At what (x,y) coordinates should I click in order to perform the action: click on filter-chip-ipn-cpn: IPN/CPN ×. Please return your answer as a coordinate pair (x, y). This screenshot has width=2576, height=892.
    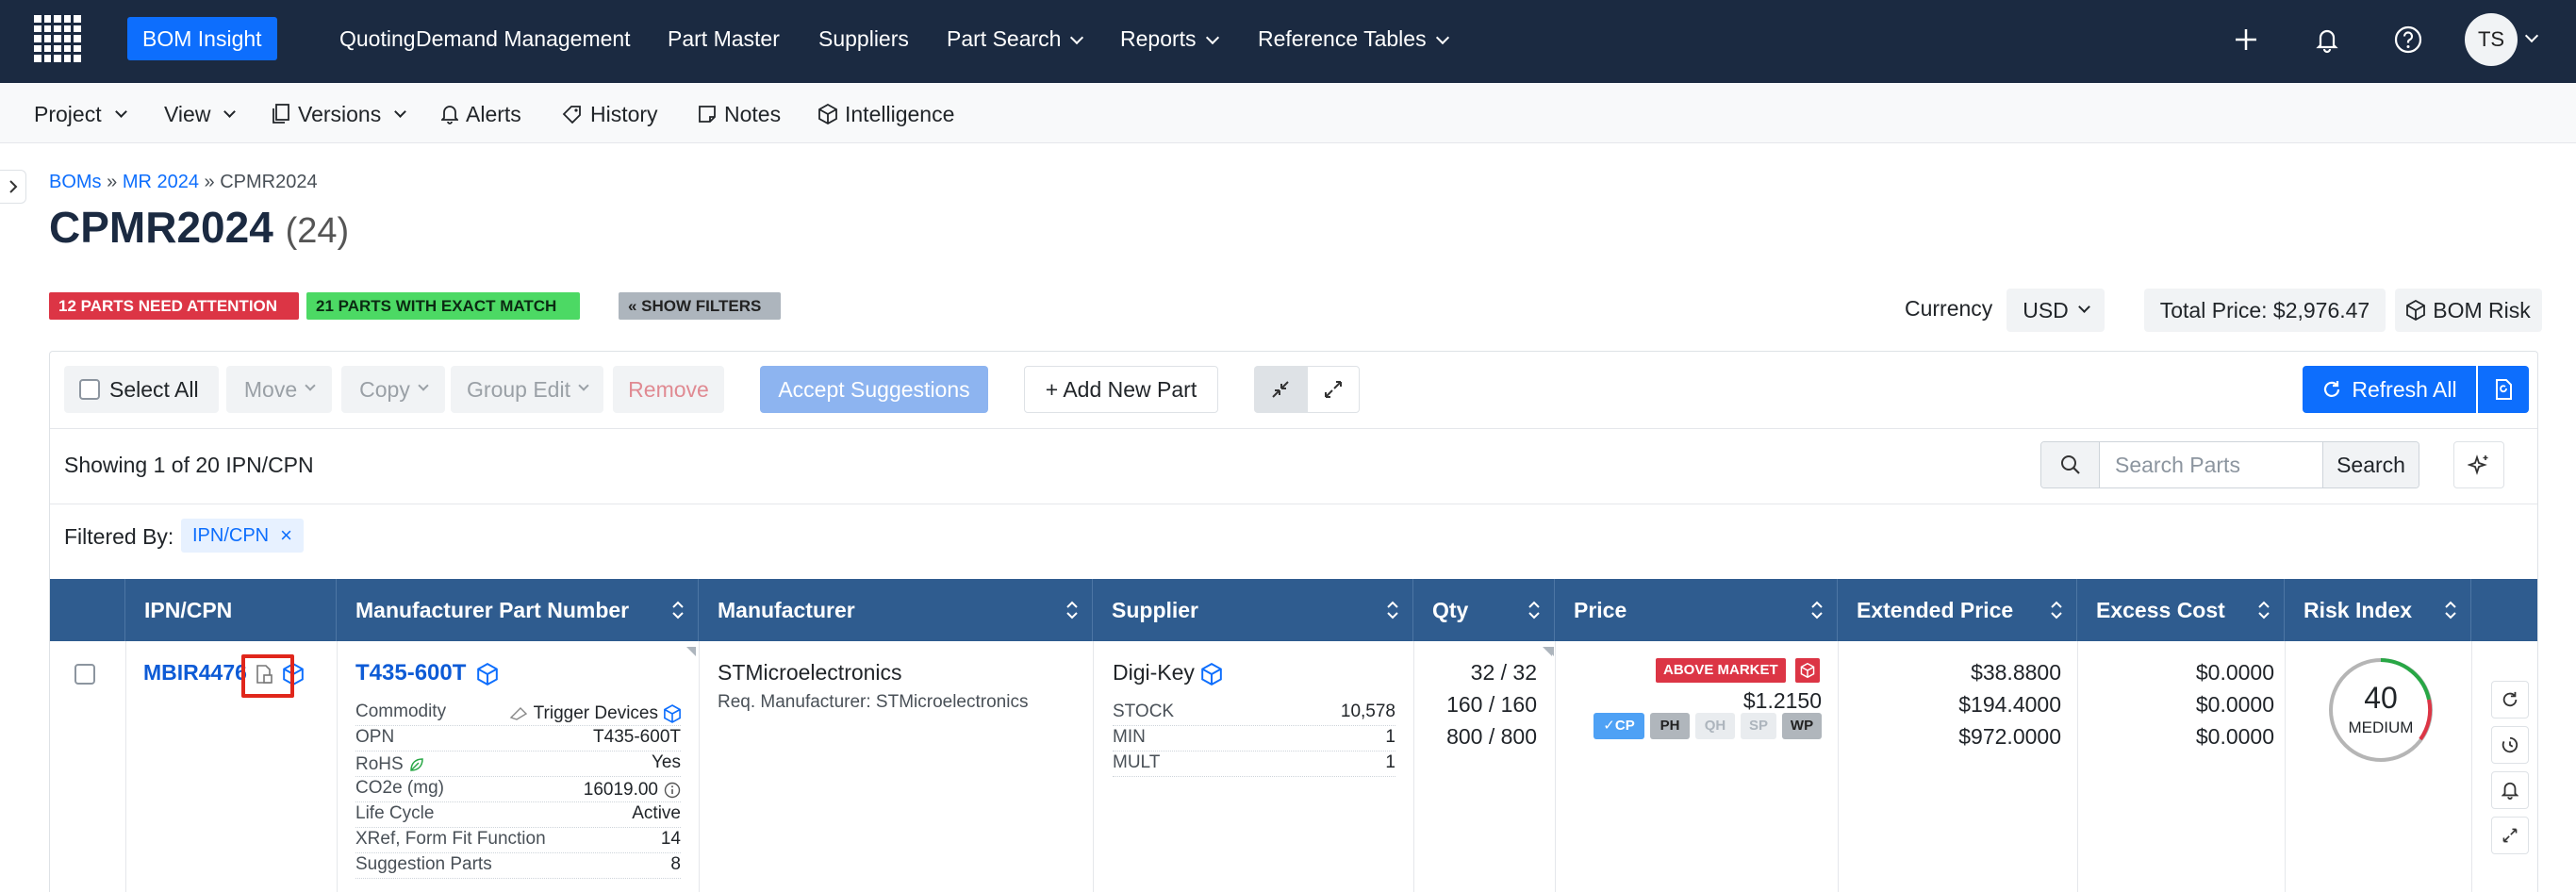
    Looking at the image, I should click on (242, 536).